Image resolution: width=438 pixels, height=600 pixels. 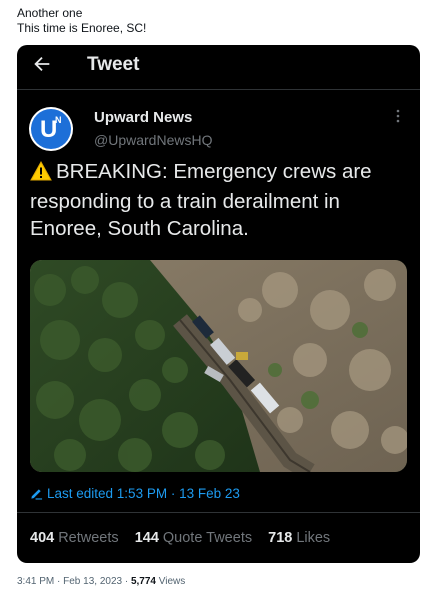 I want to click on pencil-icon, so click(x=36, y=496).